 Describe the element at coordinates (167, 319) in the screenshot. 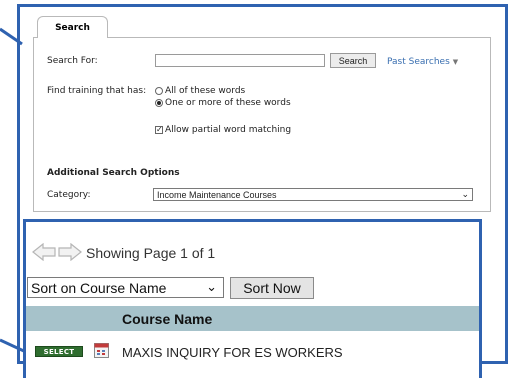

I see `column-header-course-name: Course Name` at that location.